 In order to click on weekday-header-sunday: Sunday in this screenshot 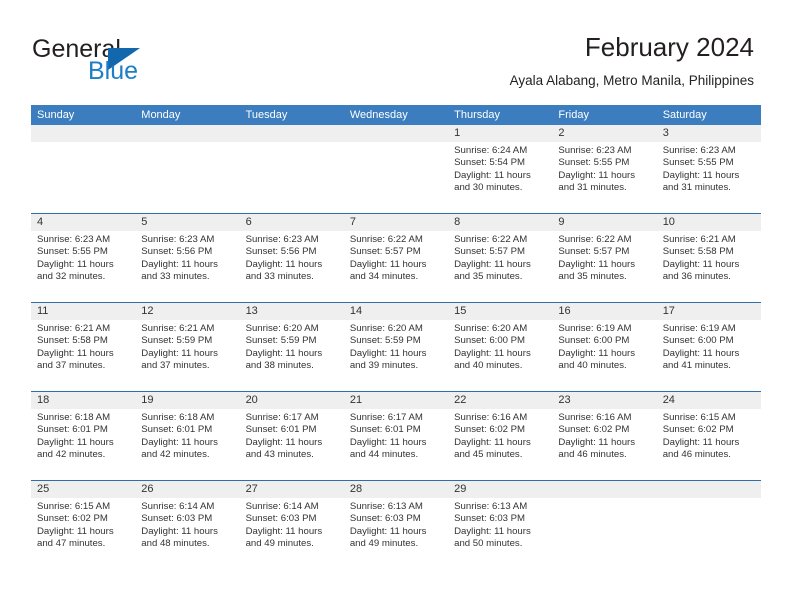, I will do `click(56, 115)`.